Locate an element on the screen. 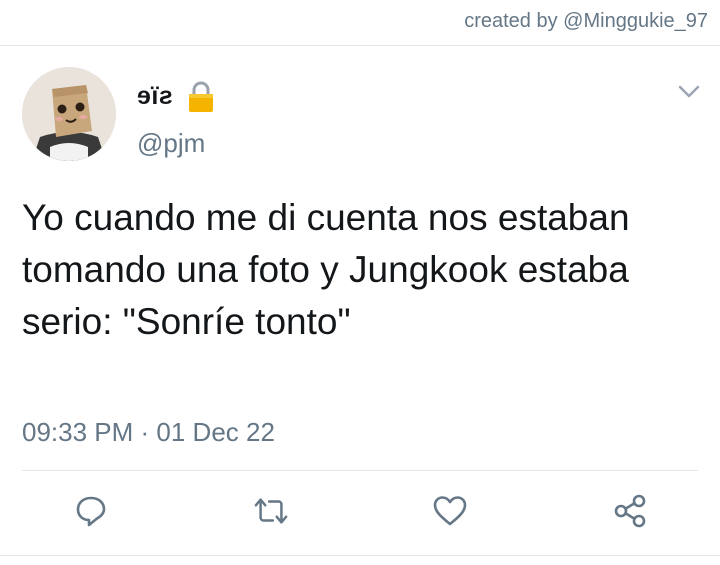 Image resolution: width=720 pixels, height=565 pixels. display-name: ɘïƨ is located at coordinates (155, 96).